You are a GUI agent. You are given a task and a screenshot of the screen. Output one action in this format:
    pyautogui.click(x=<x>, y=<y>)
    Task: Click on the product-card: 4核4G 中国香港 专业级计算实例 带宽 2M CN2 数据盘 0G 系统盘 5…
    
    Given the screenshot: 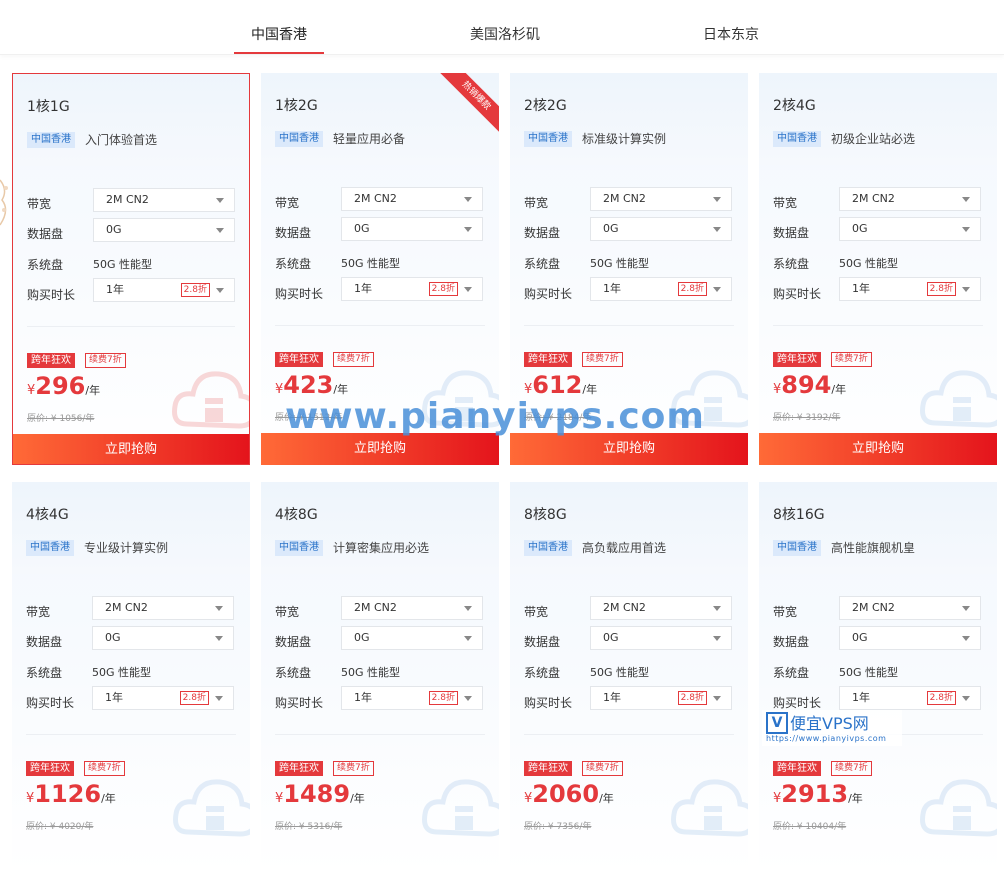 What is the action you would take?
    pyautogui.click(x=131, y=678)
    